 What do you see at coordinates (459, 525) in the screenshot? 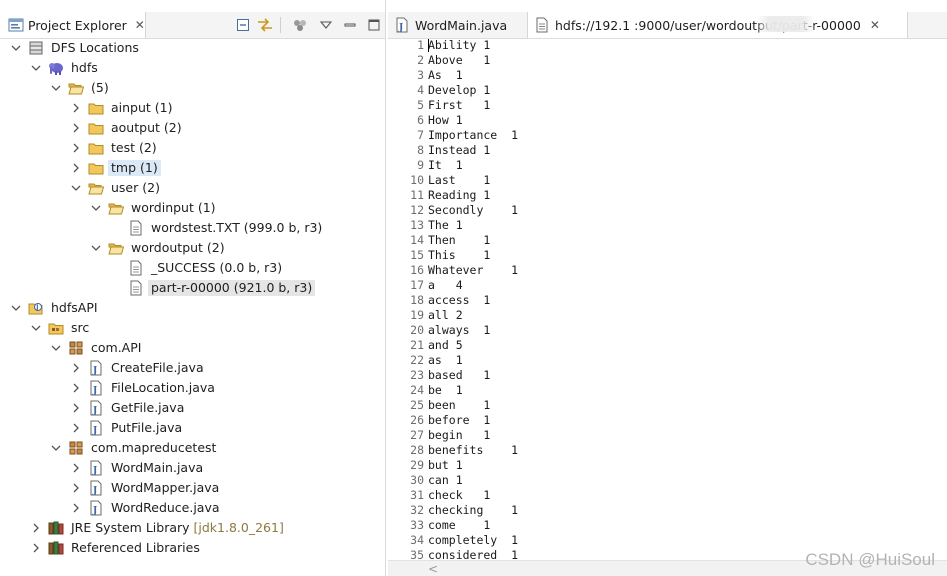
I see `line-text: come 1` at bounding box center [459, 525].